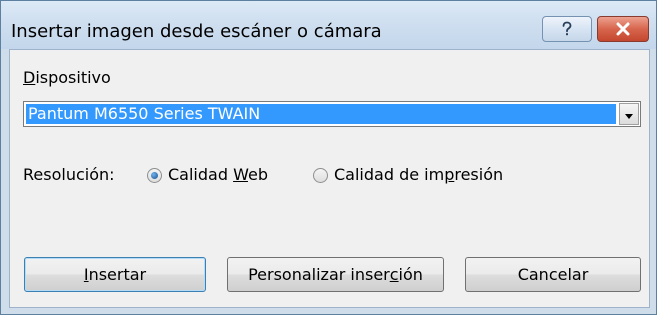 The width and height of the screenshot is (657, 315). I want to click on help-icon, so click(567, 29).